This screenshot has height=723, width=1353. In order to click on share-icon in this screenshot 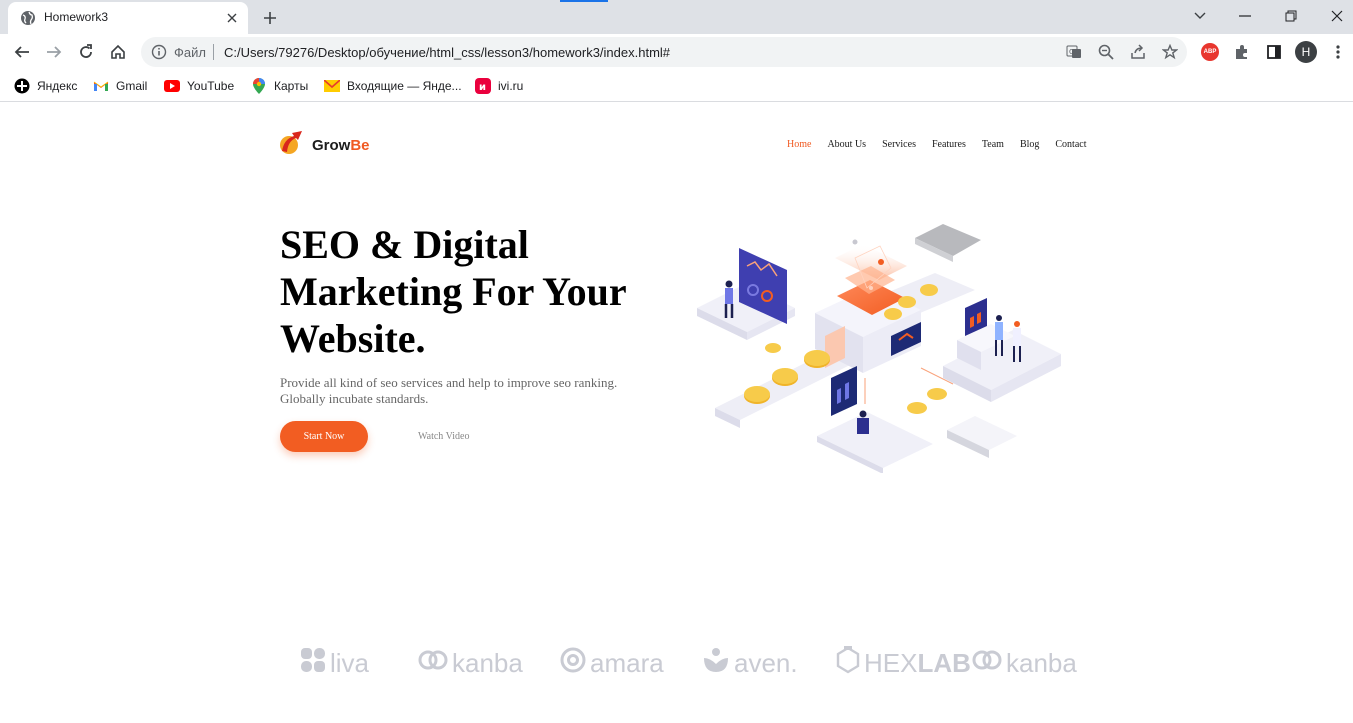, I will do `click(1138, 52)`.